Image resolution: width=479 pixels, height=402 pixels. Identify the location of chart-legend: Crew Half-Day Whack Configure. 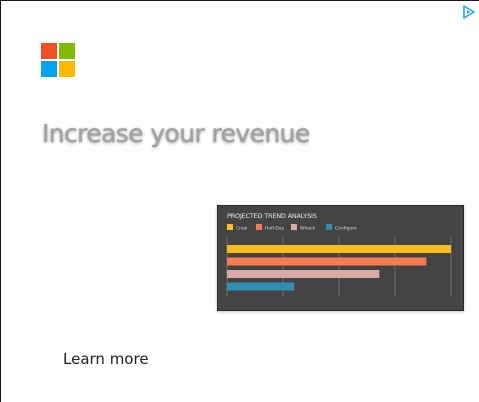
(292, 228).